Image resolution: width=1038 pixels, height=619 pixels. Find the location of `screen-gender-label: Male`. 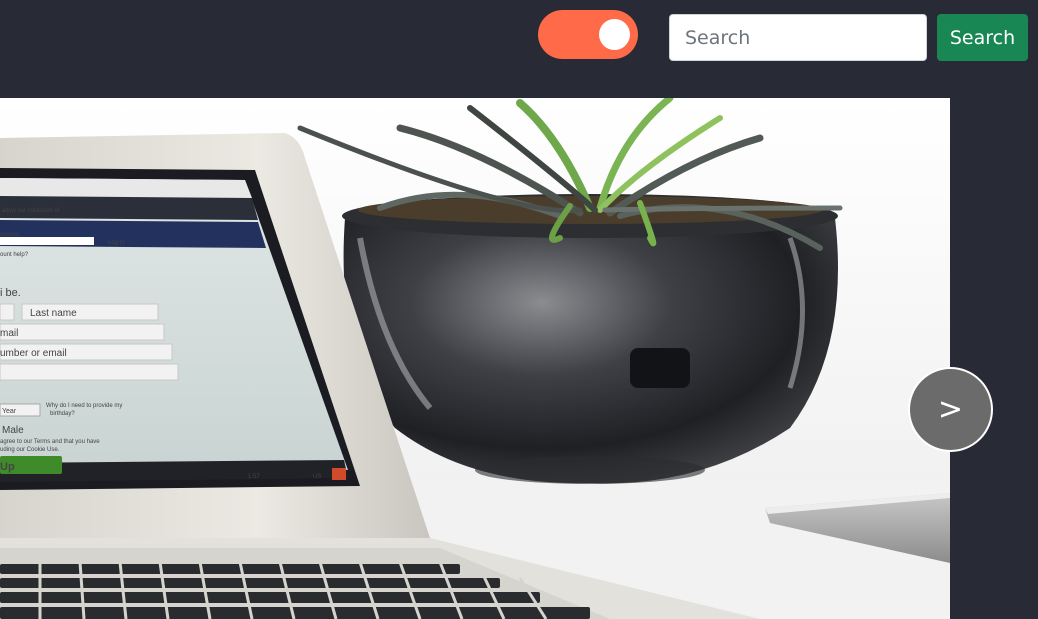

screen-gender-label: Male is located at coordinates (13, 430).